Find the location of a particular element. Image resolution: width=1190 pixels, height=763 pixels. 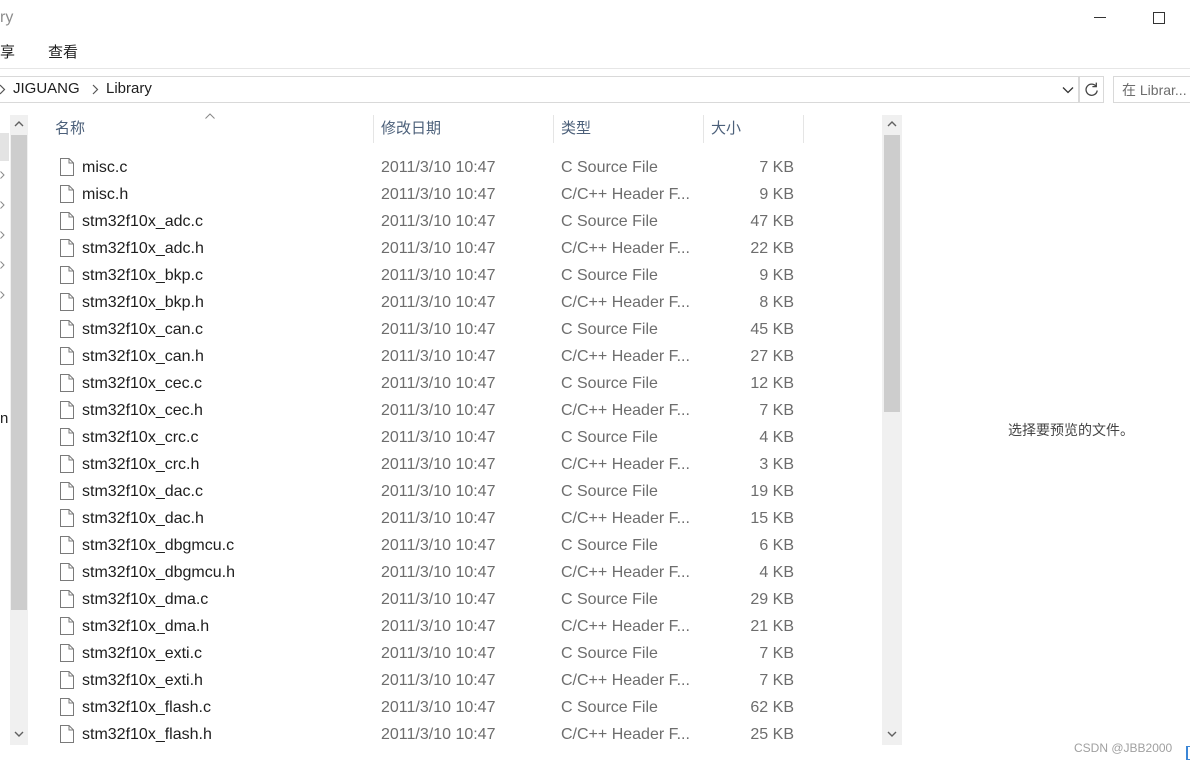

file-size: 7 KB is located at coordinates (776, 167).